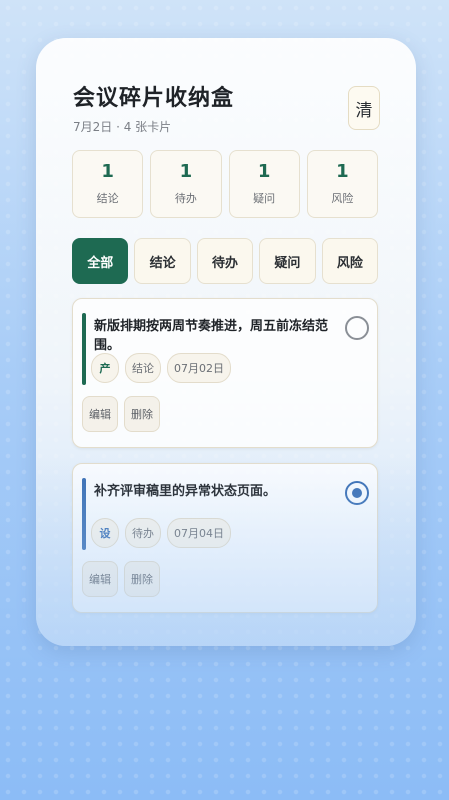 This screenshot has width=449, height=800. What do you see at coordinates (143, 368) in the screenshot?
I see `type-tag: 结论` at bounding box center [143, 368].